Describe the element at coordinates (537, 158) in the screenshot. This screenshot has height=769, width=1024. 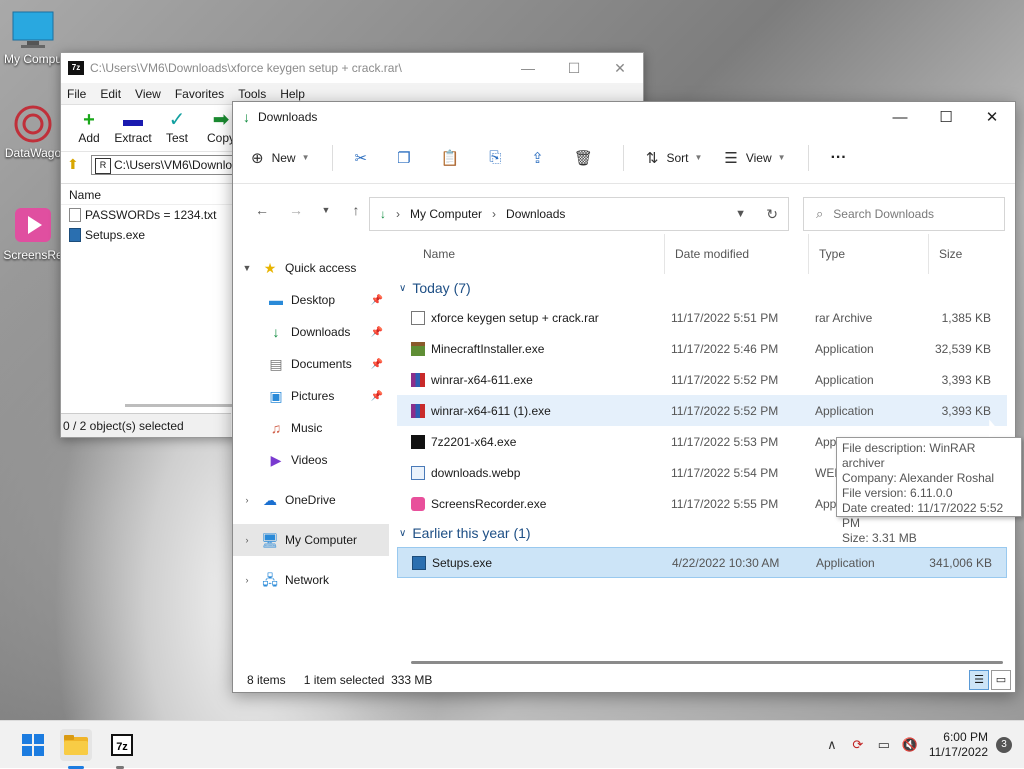
I see `share-button: ⇪` at that location.